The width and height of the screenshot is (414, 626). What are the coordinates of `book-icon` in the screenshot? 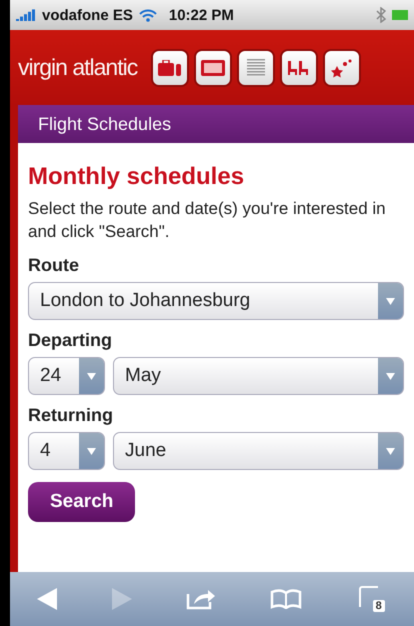 It's located at (286, 599).